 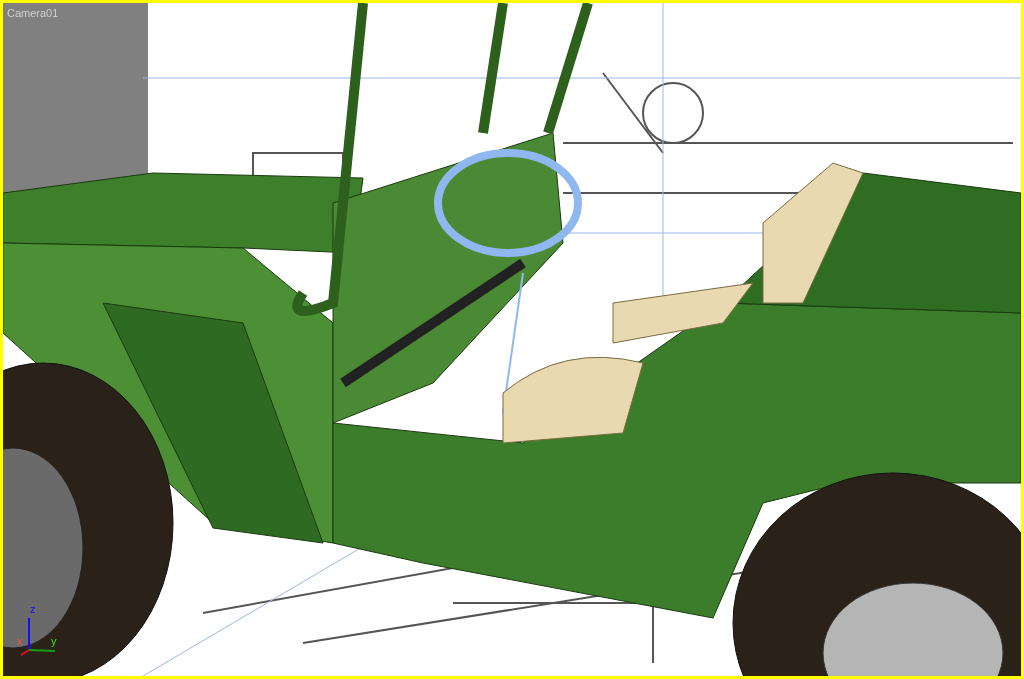 I want to click on y-axis-label: y, so click(x=54, y=641).